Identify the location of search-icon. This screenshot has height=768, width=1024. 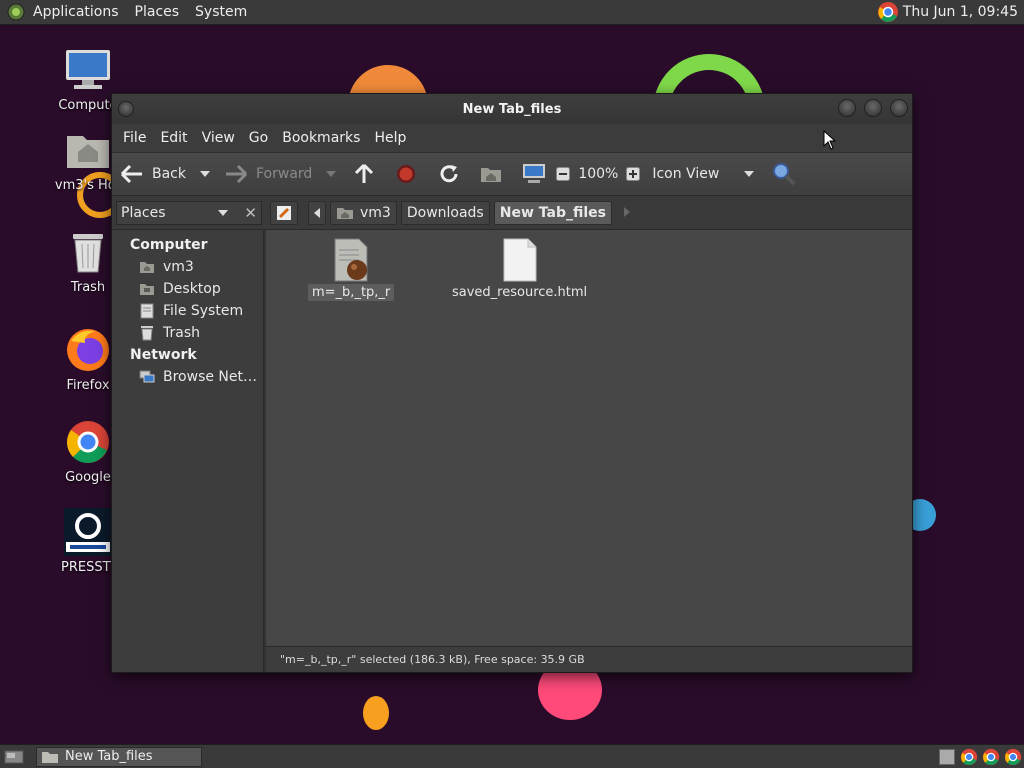
(784, 174).